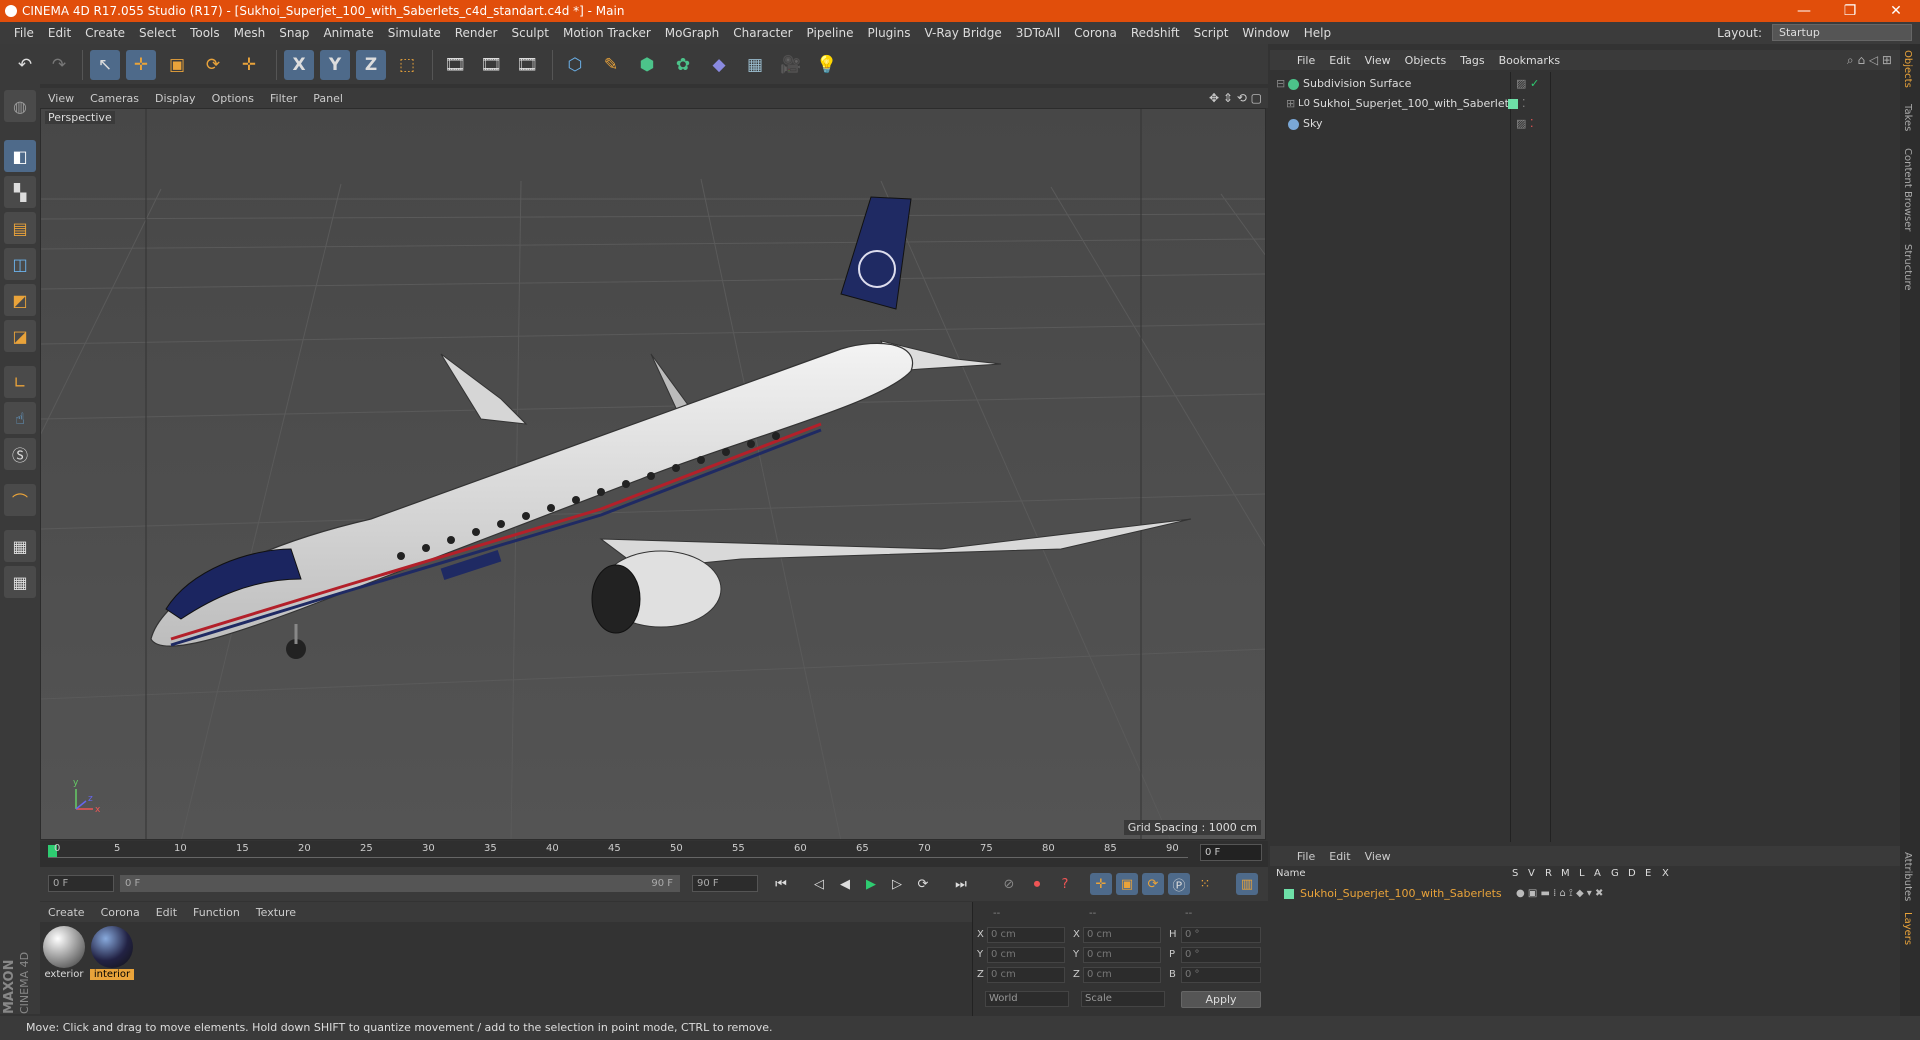 This screenshot has height=1040, width=1920. What do you see at coordinates (575, 65) in the screenshot?
I see `cube-primitive-icon: ⬡` at bounding box center [575, 65].